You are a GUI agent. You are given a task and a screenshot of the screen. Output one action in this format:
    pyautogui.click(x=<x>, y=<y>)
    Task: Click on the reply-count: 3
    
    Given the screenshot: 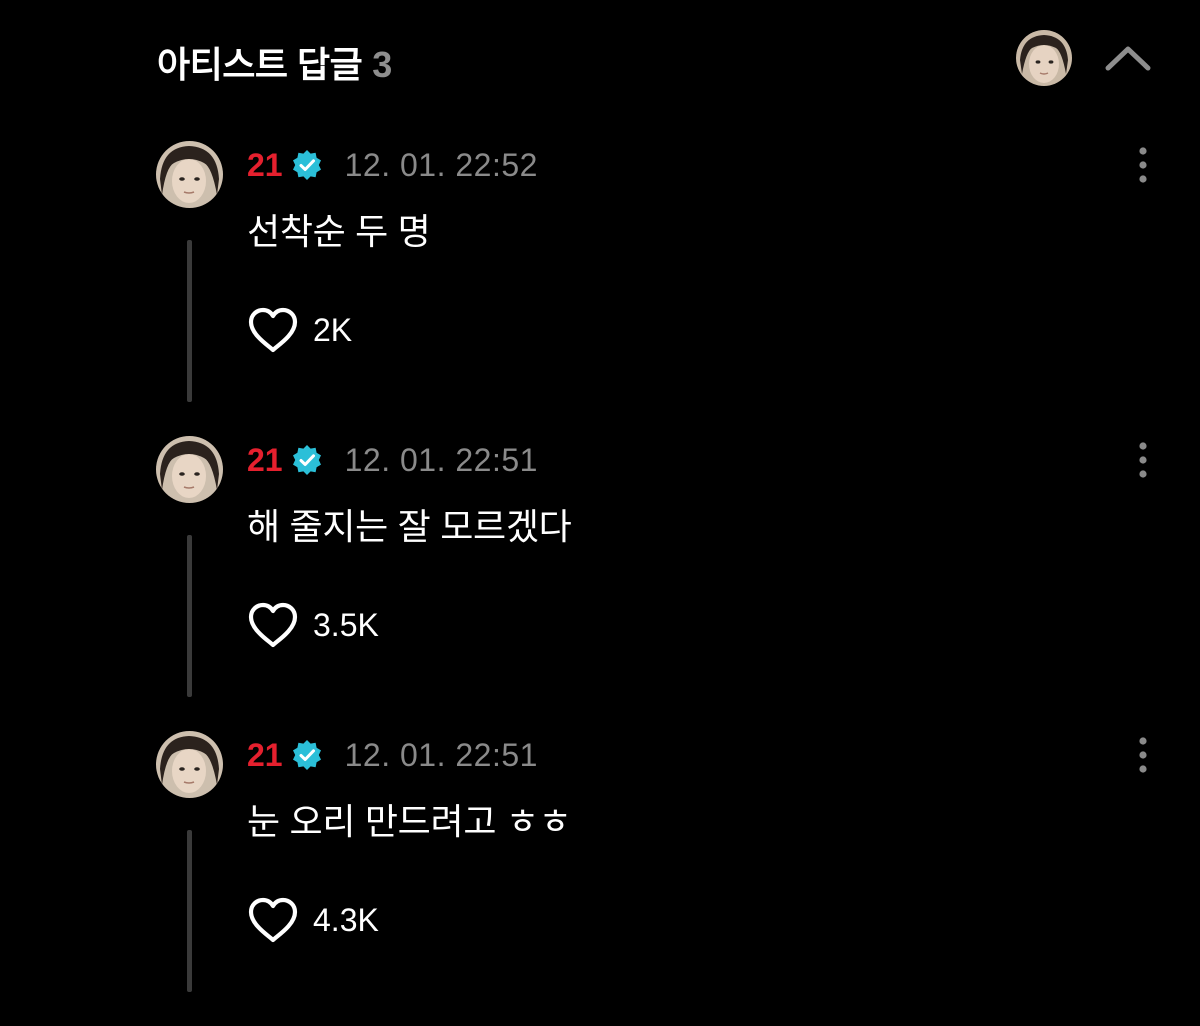 What is the action you would take?
    pyautogui.click(x=382, y=64)
    